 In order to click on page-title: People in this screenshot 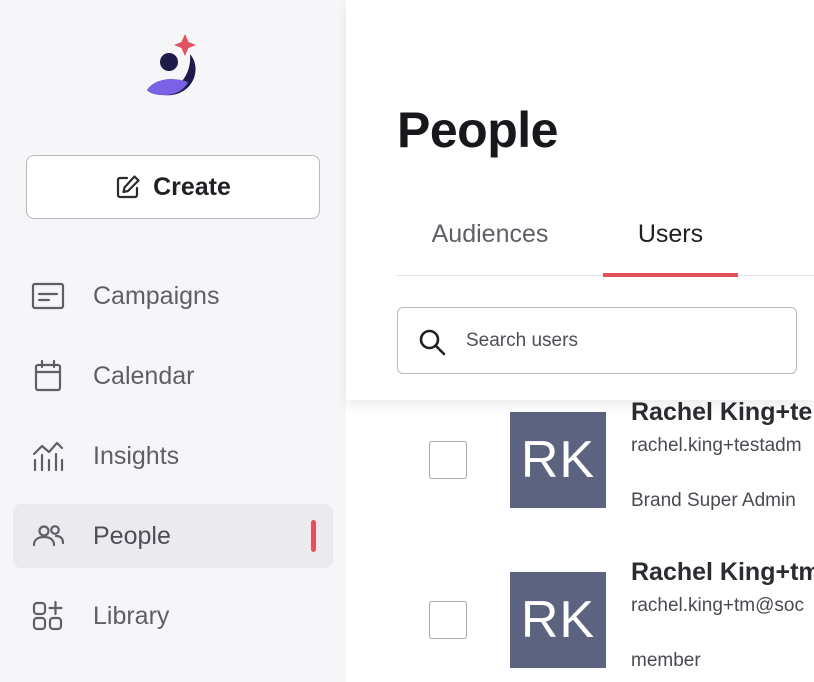, I will do `click(477, 130)`.